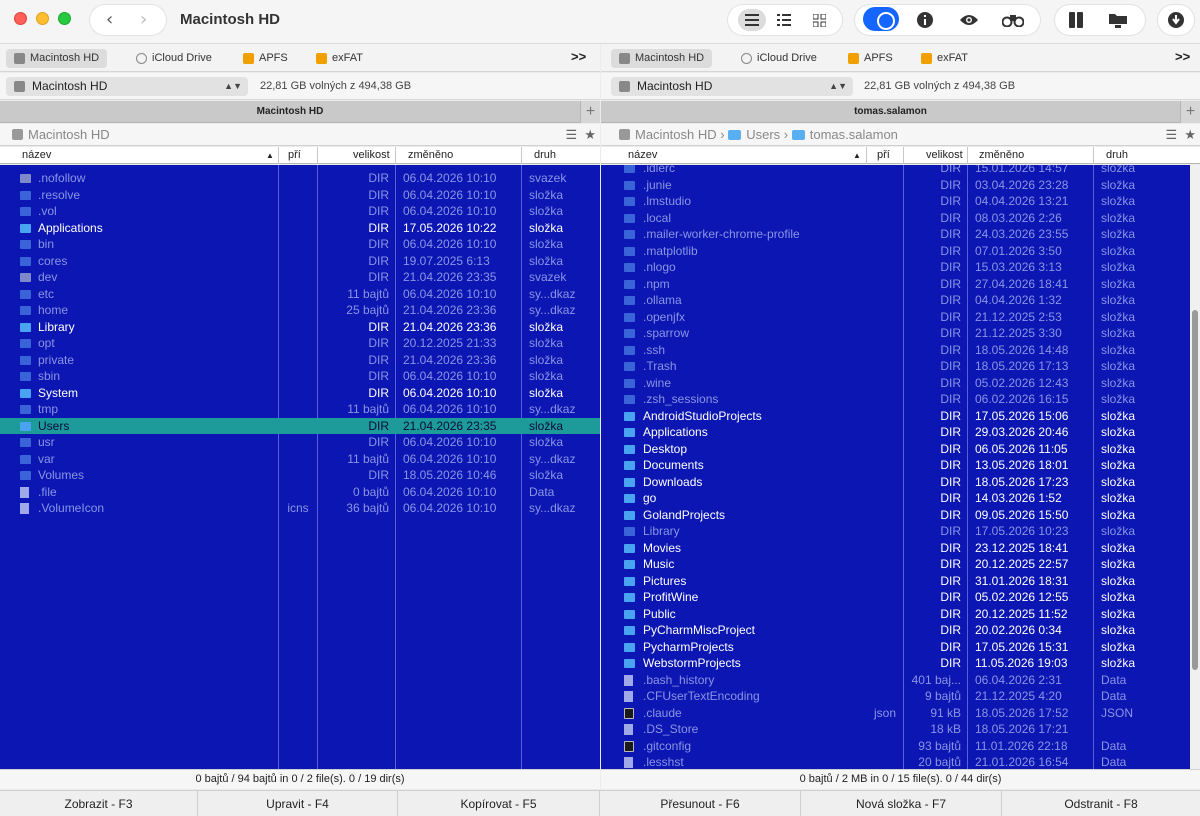  What do you see at coordinates (1190, 112) in the screenshot?
I see `right-add-tab-button: +` at bounding box center [1190, 112].